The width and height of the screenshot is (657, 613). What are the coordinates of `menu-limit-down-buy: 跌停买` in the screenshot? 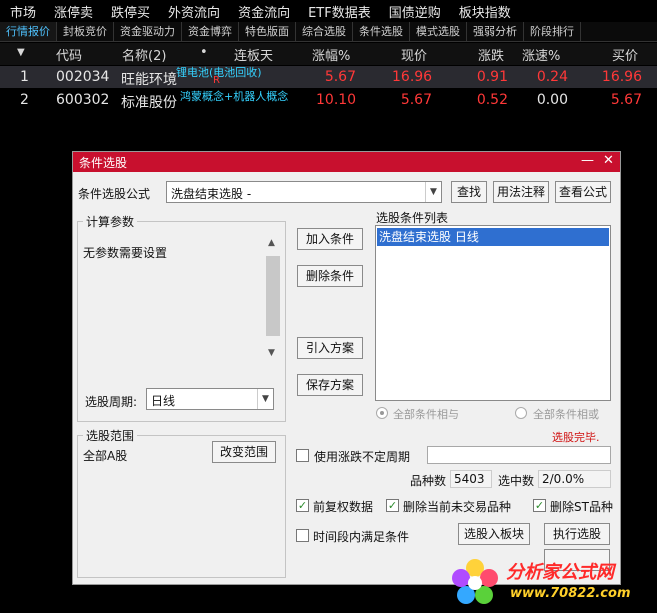 It's located at (129, 11).